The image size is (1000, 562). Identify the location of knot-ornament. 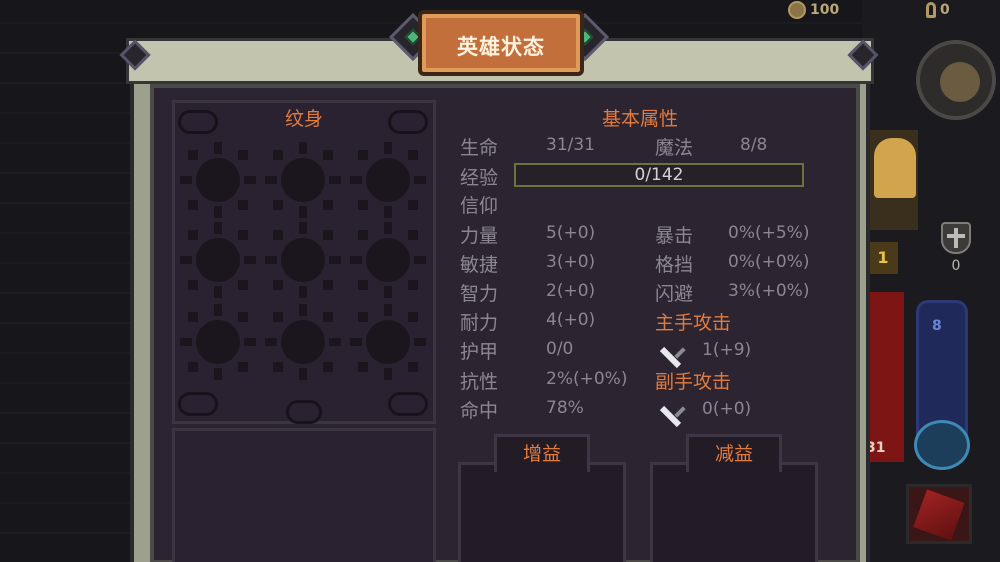
(408, 404).